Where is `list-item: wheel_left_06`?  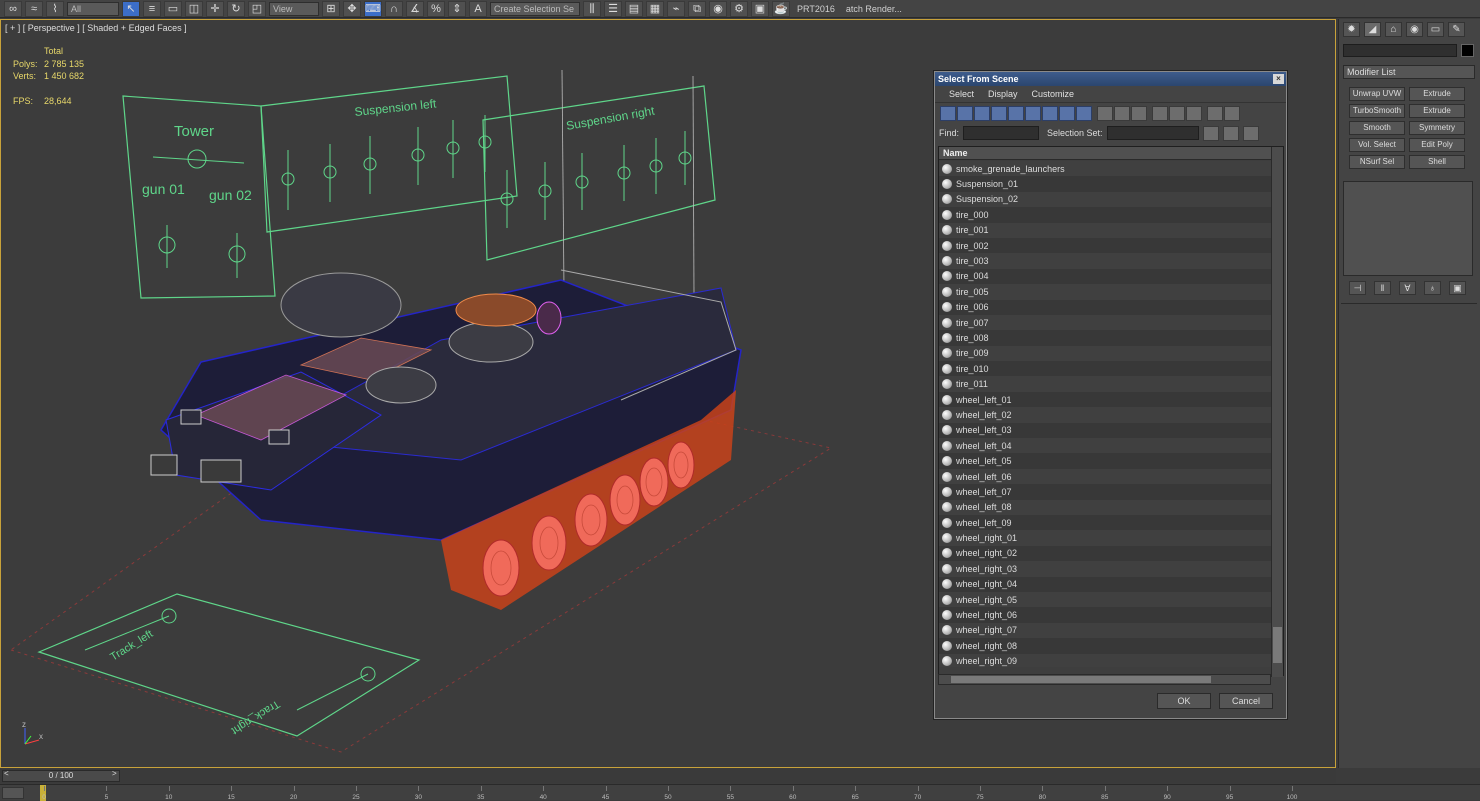 list-item: wheel_left_06 is located at coordinates (1105, 476).